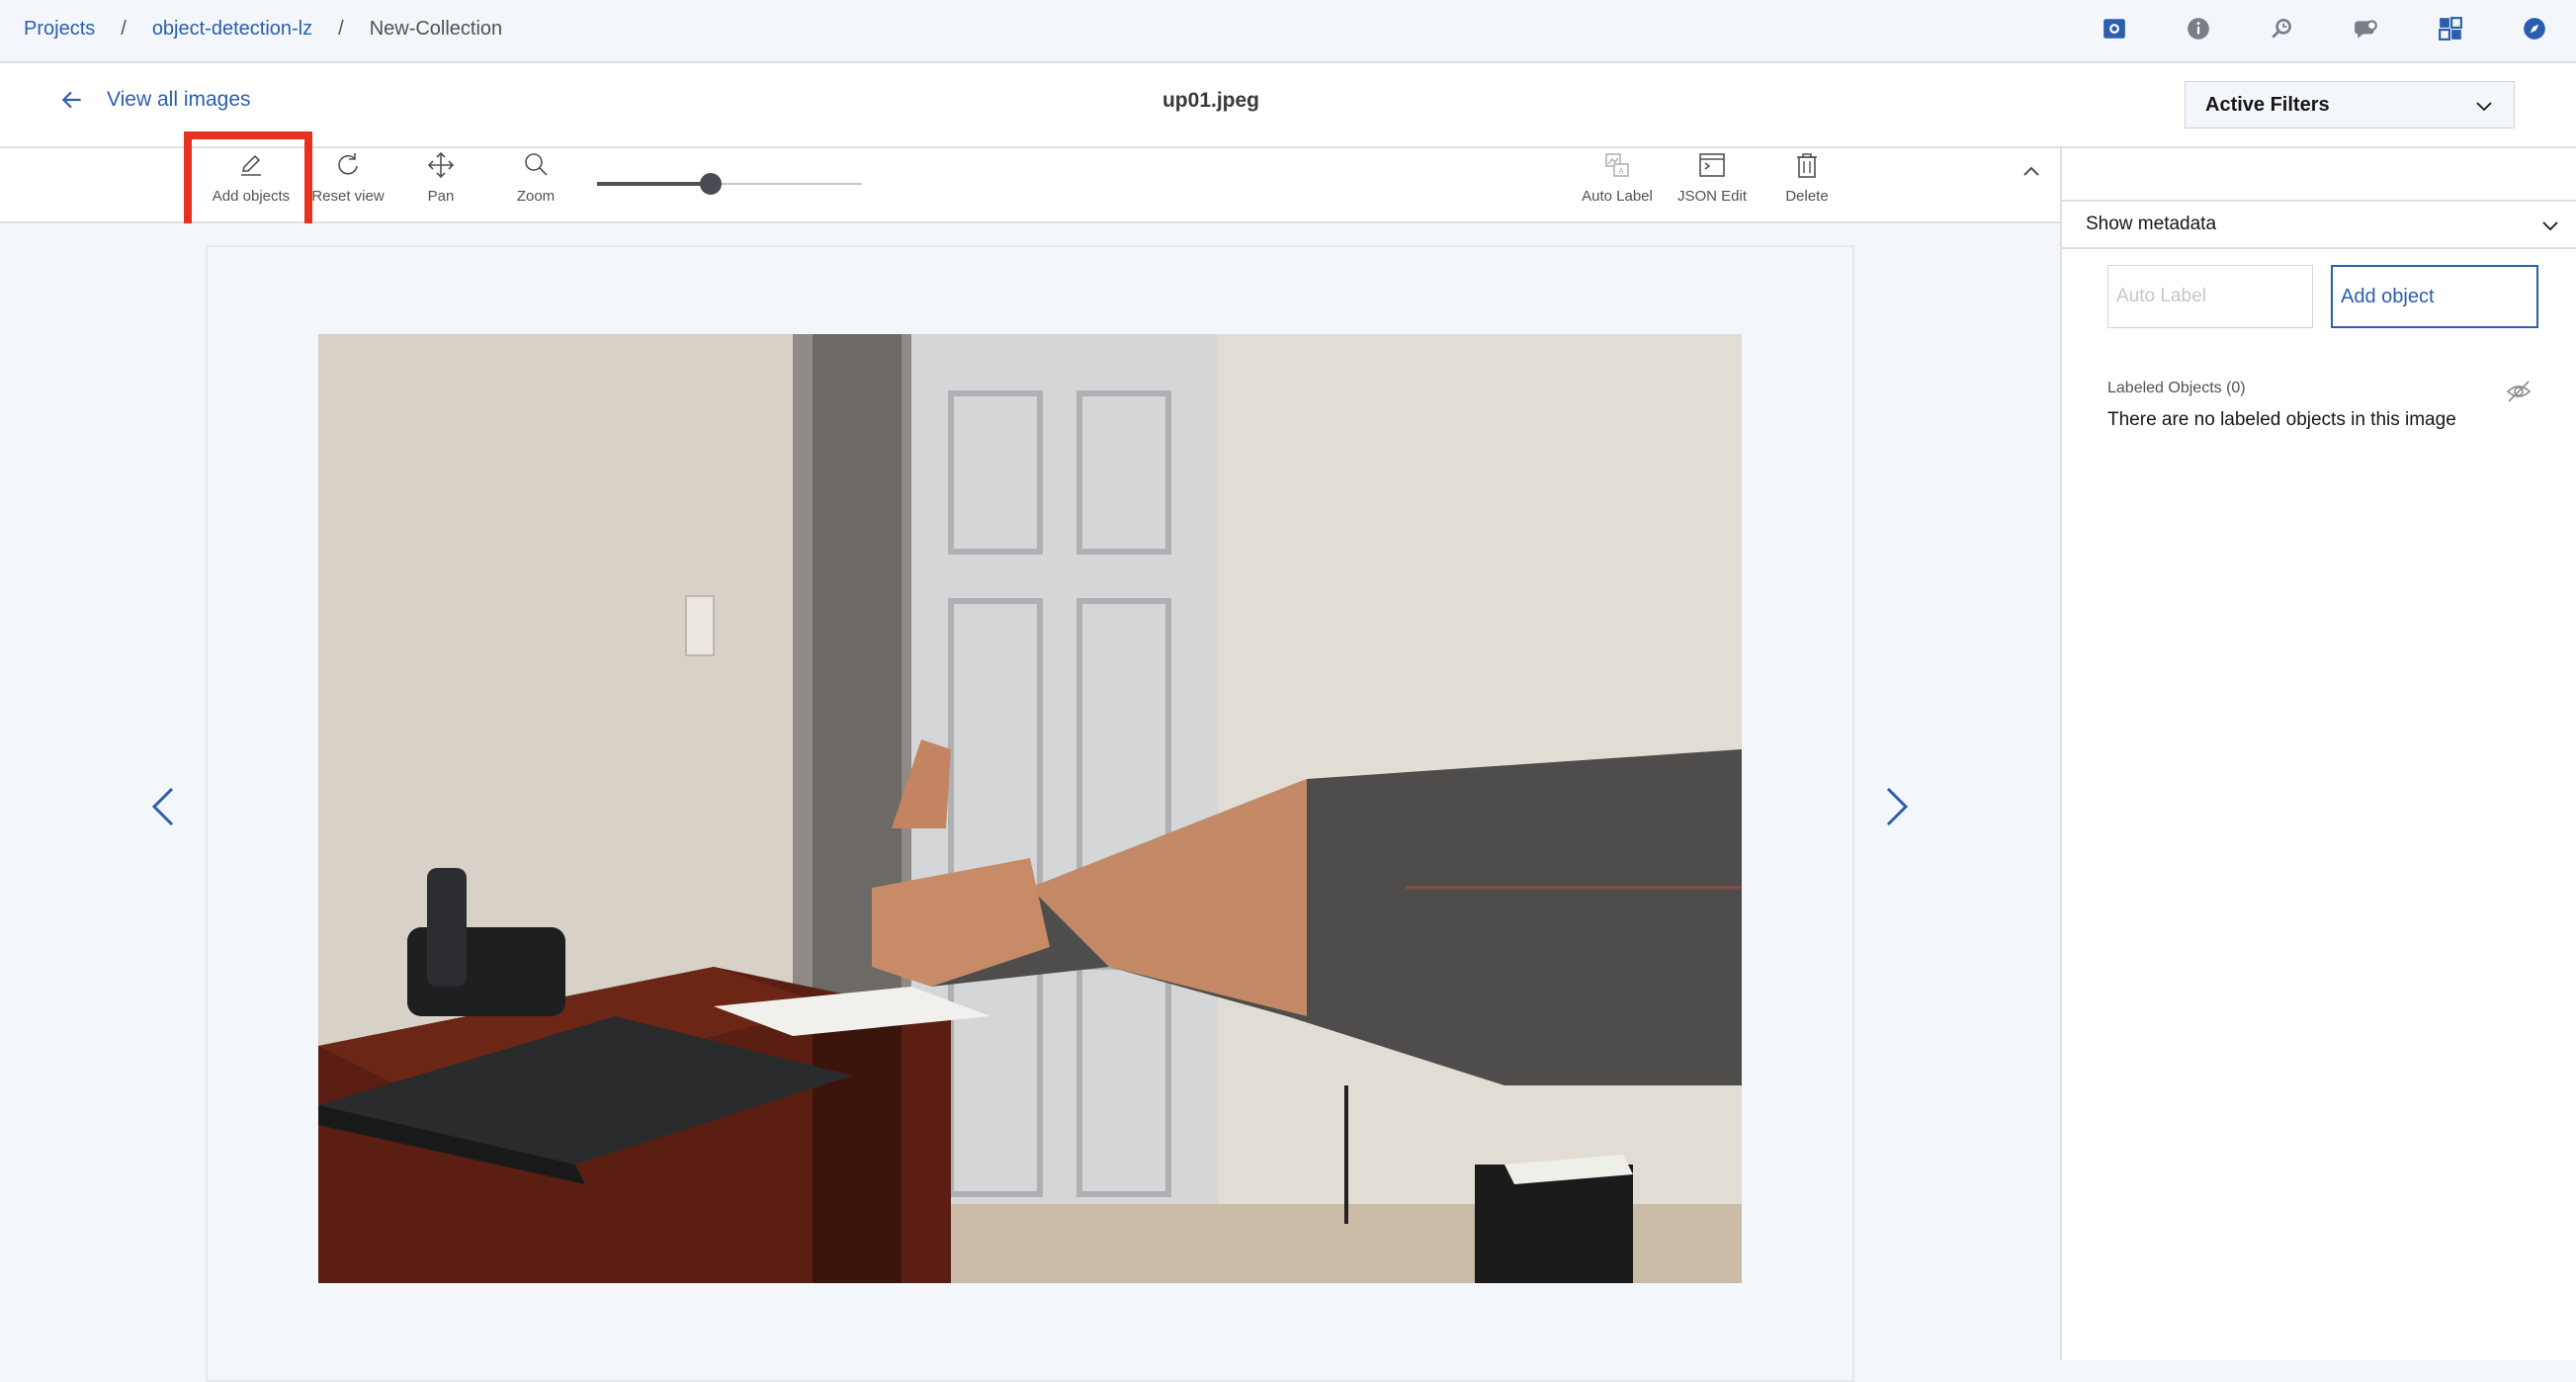 This screenshot has height=1382, width=2576. I want to click on auto-label-input, so click(2210, 296).